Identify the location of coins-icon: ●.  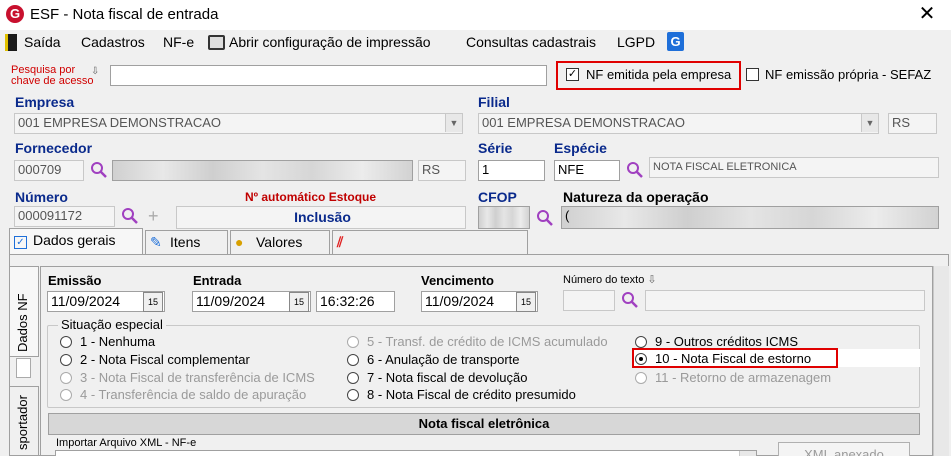
(239, 242).